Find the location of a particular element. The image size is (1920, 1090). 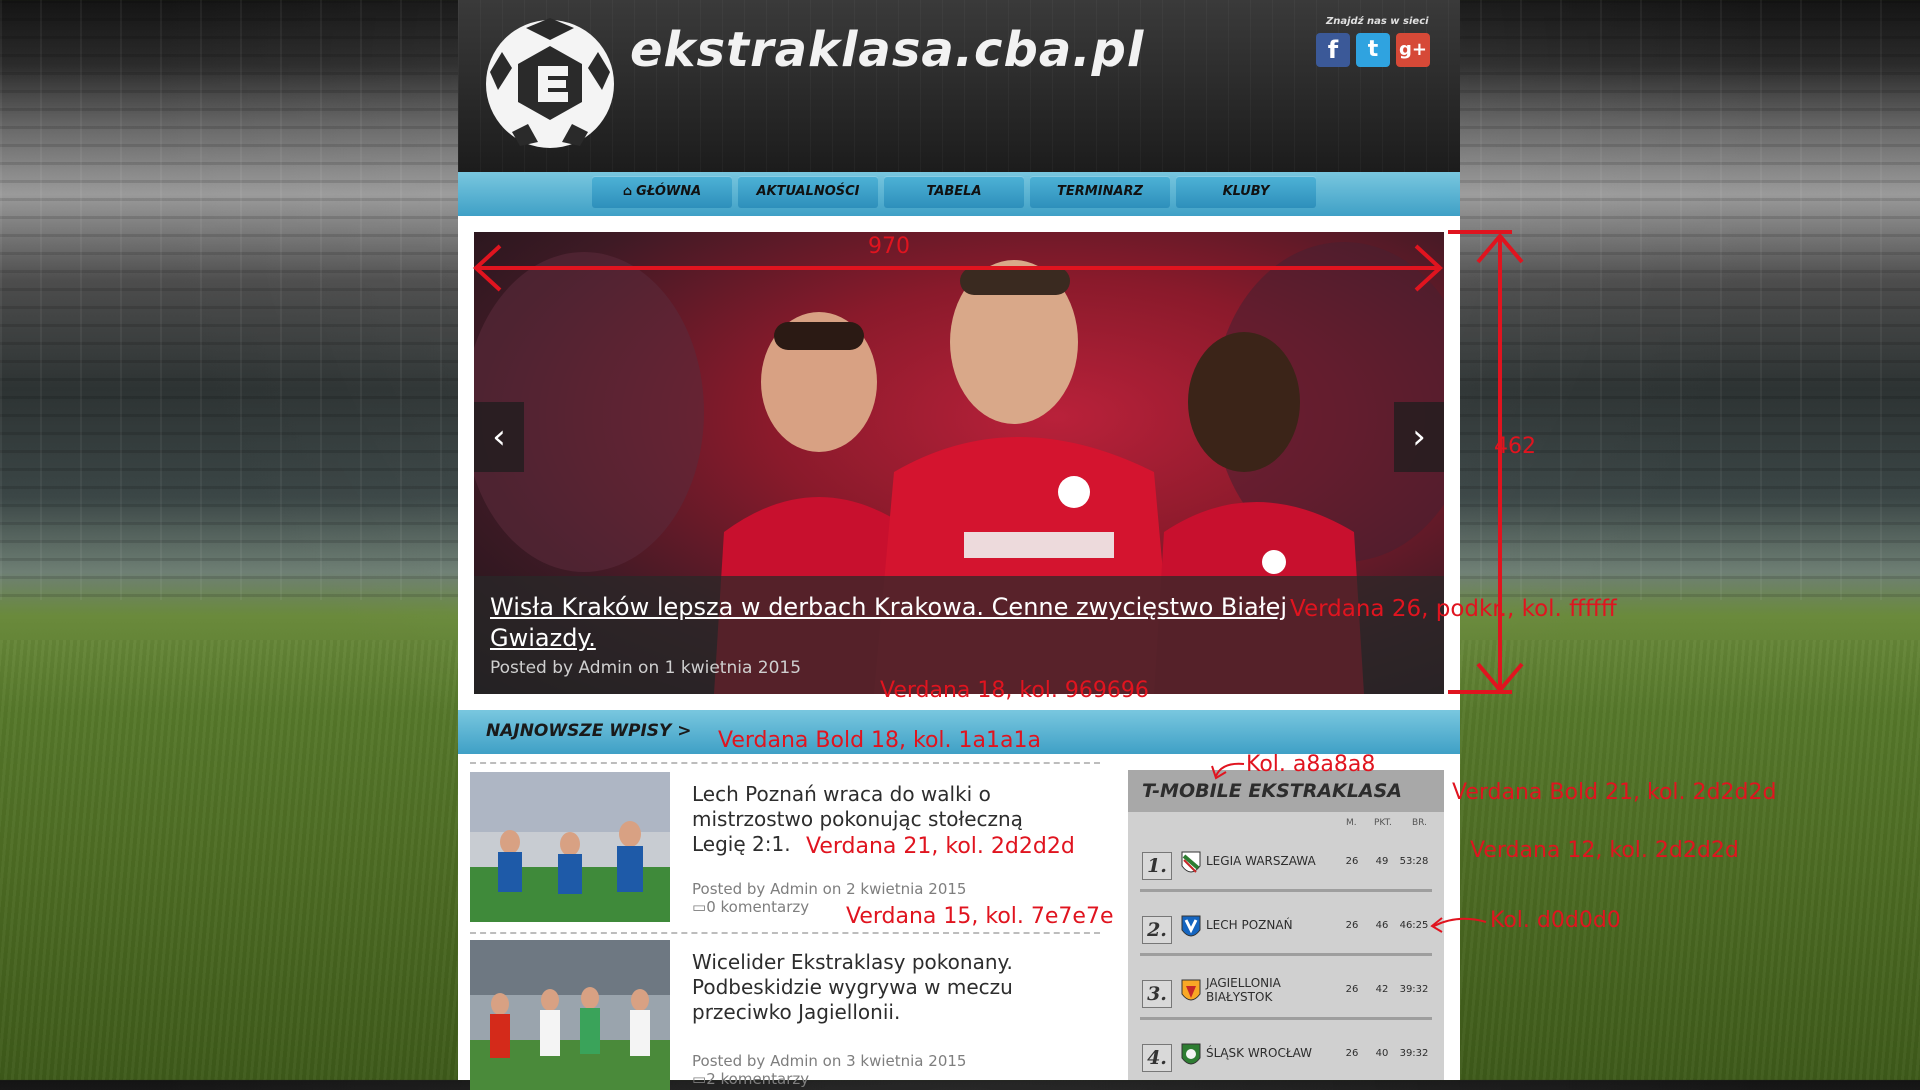

facebook-icon: f is located at coordinates (1333, 50).